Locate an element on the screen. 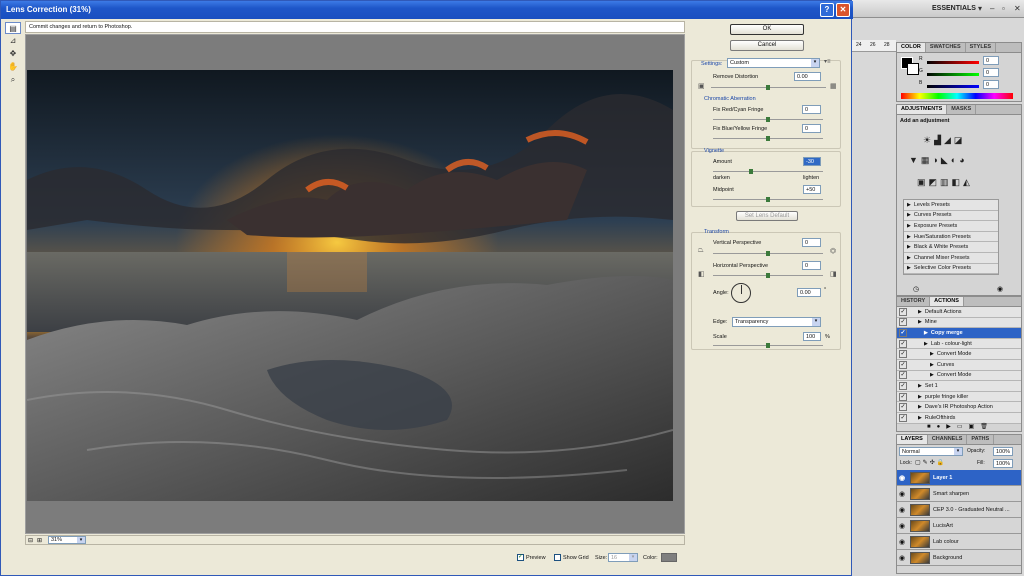  preset-item: ▶ Exposure Presets is located at coordinates (951, 226).